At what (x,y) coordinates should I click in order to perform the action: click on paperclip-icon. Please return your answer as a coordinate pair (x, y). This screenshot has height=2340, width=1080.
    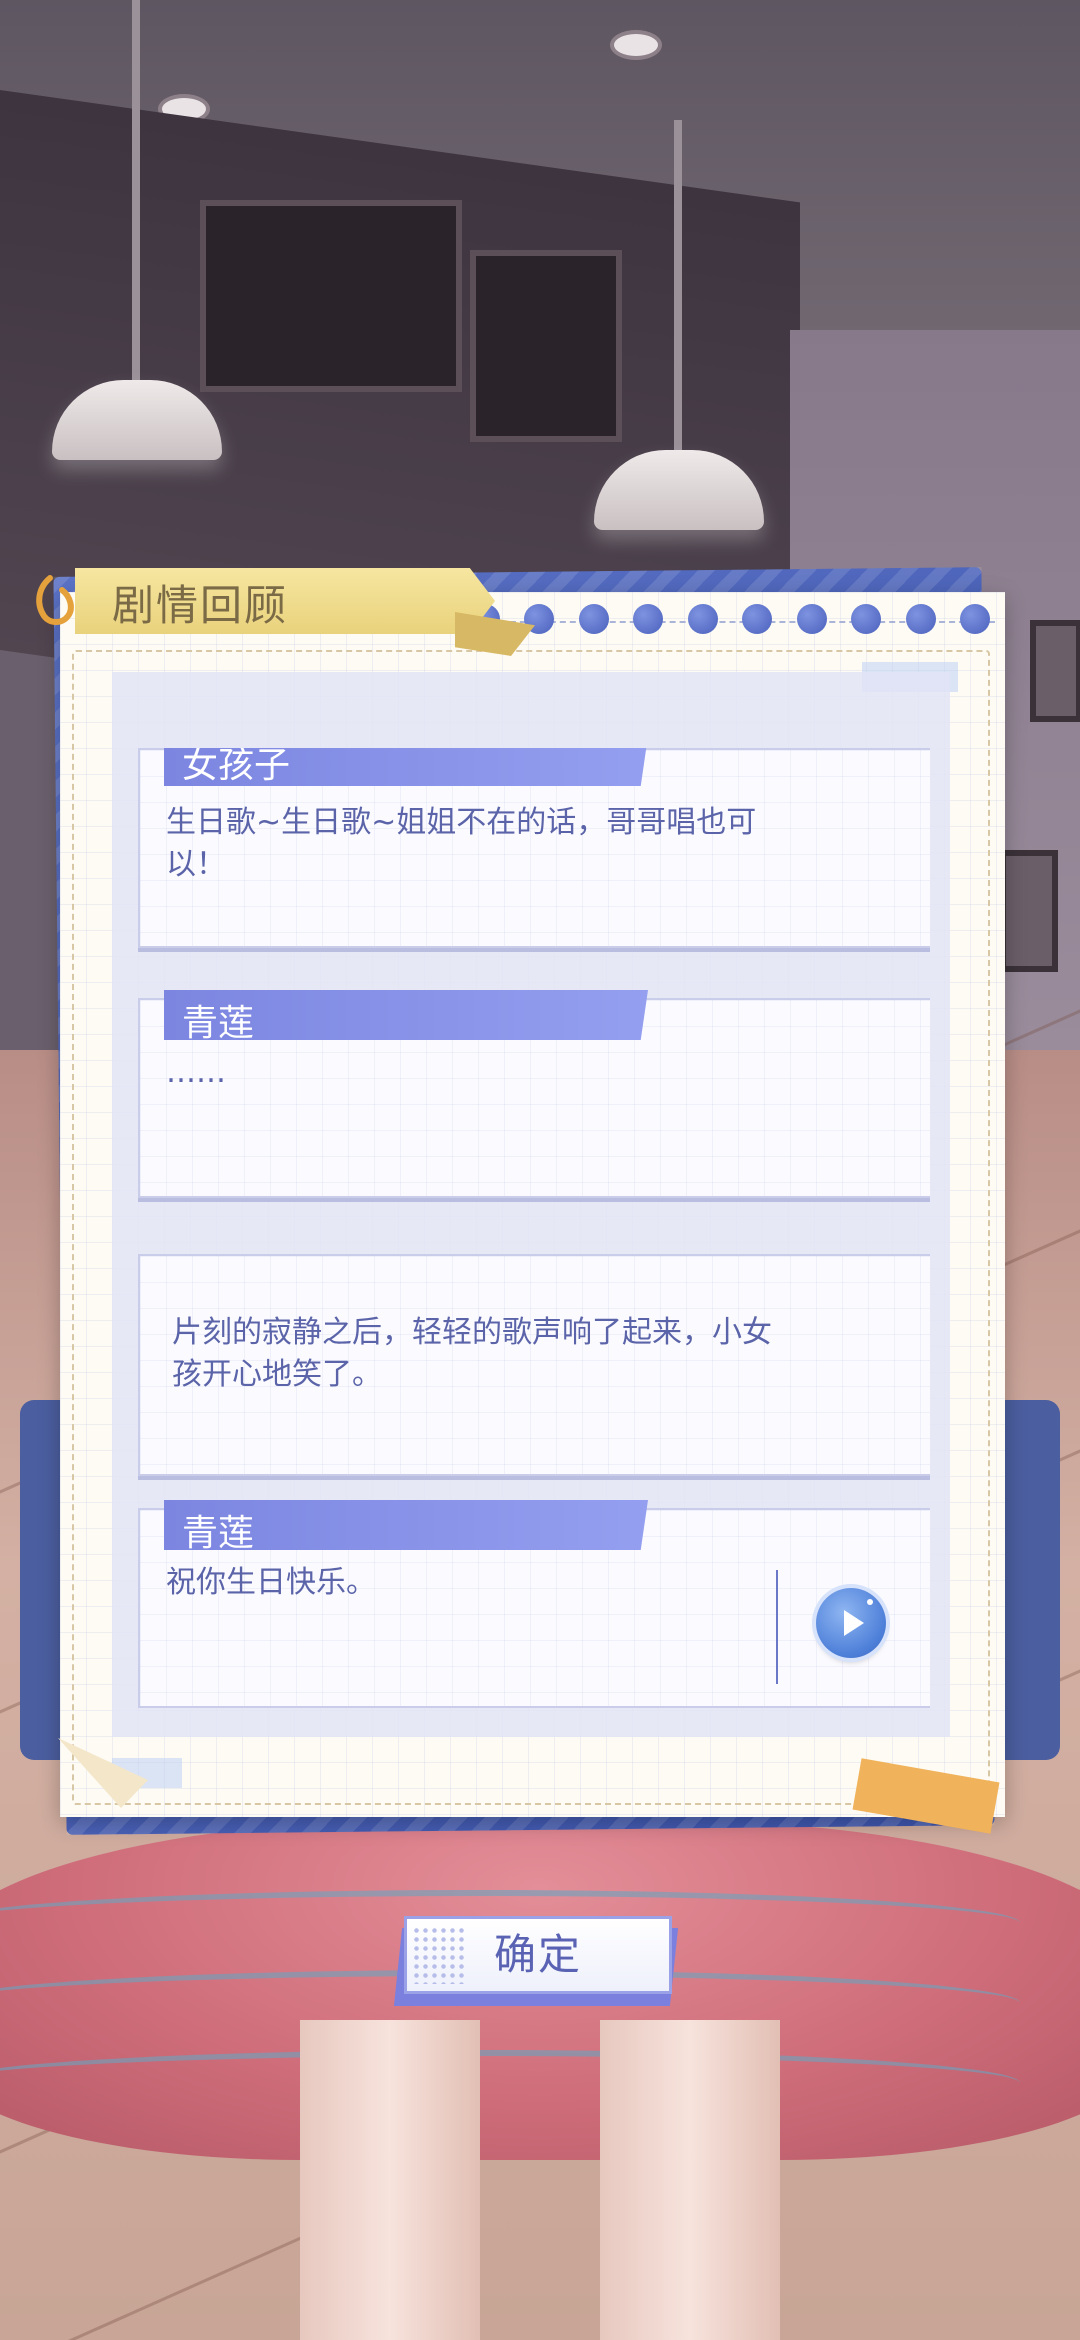
    Looking at the image, I should click on (55, 600).